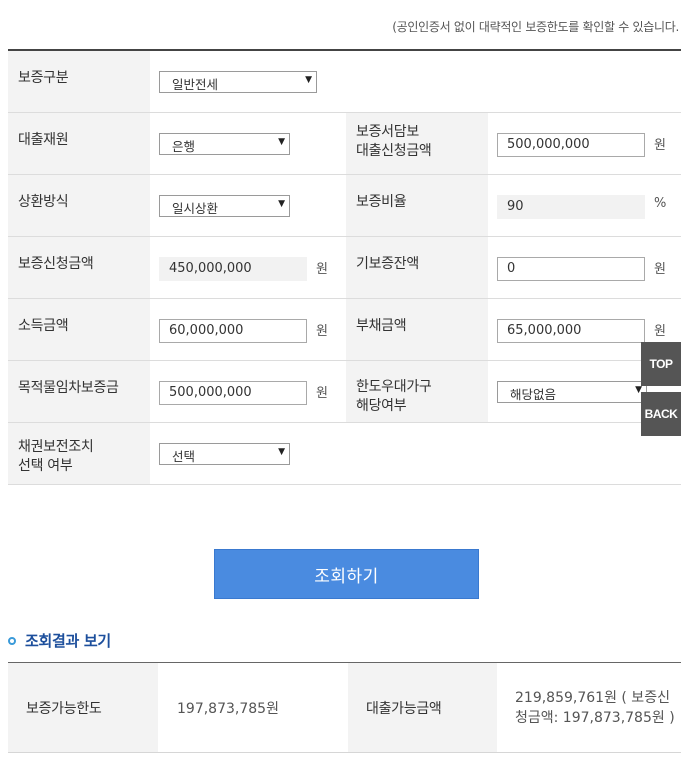  Describe the element at coordinates (417, 143) in the screenshot. I see `secured-loan-amount-label: 보증서담보 대출신청금액` at that location.